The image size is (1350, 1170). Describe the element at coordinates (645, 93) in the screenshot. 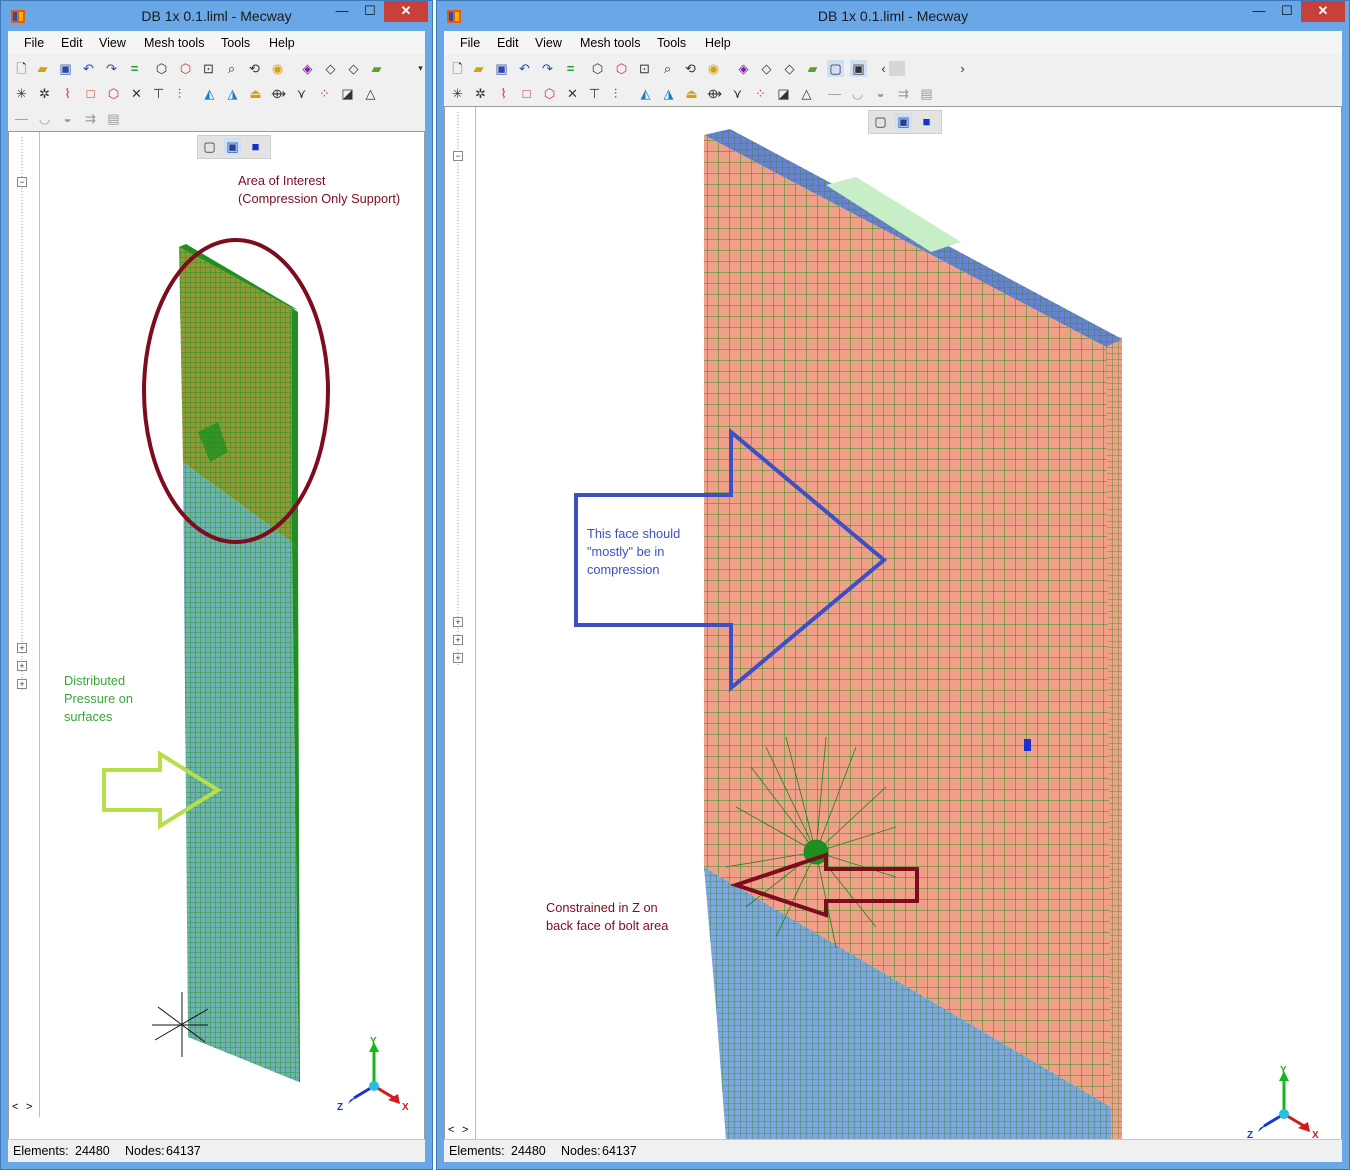

I see `triangle-icon: ◭` at that location.